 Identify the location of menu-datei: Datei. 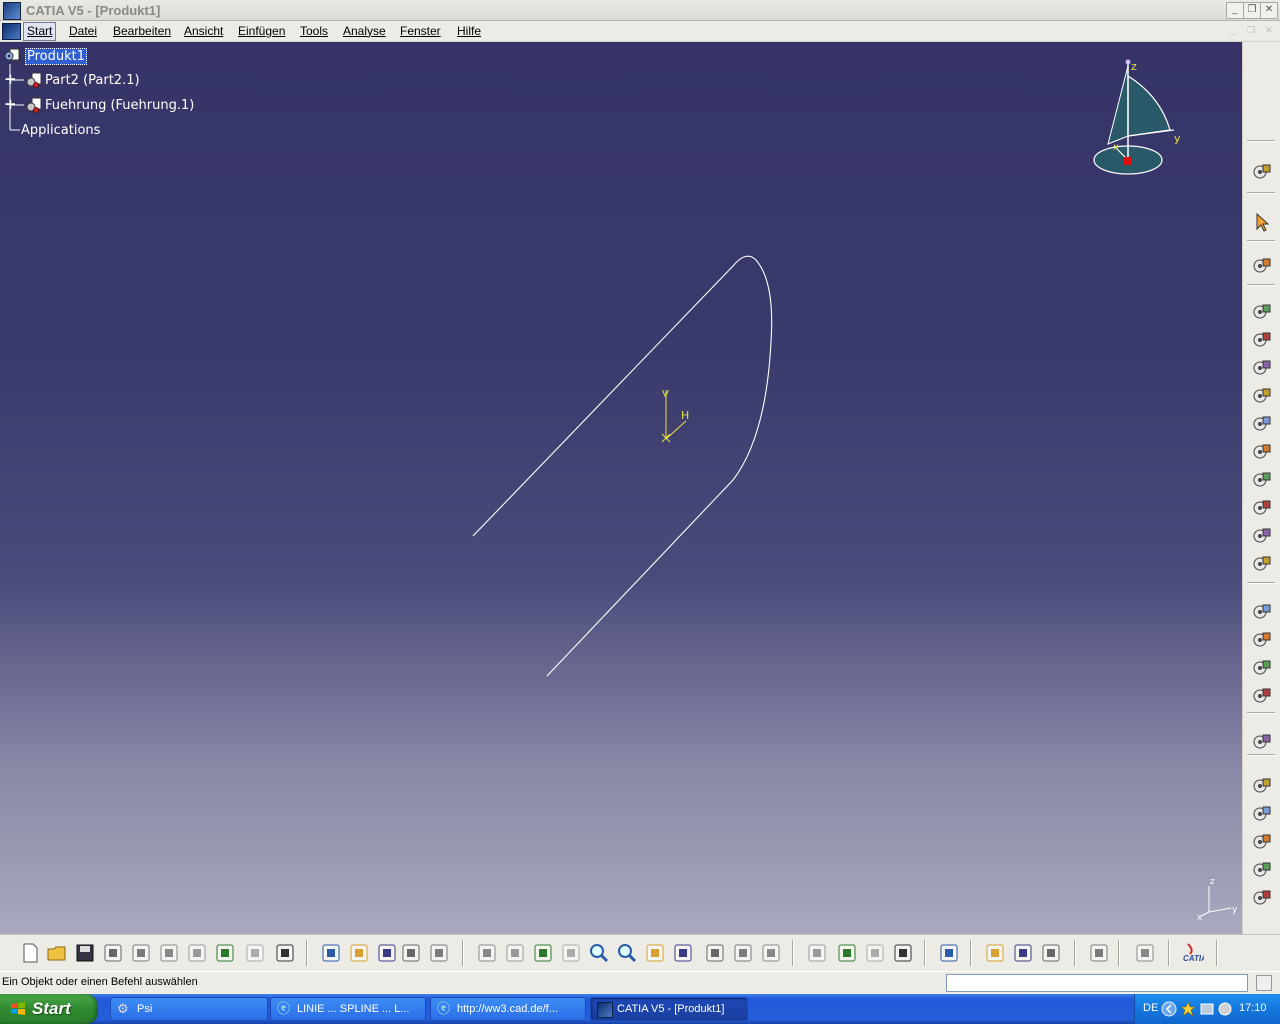
(83, 31).